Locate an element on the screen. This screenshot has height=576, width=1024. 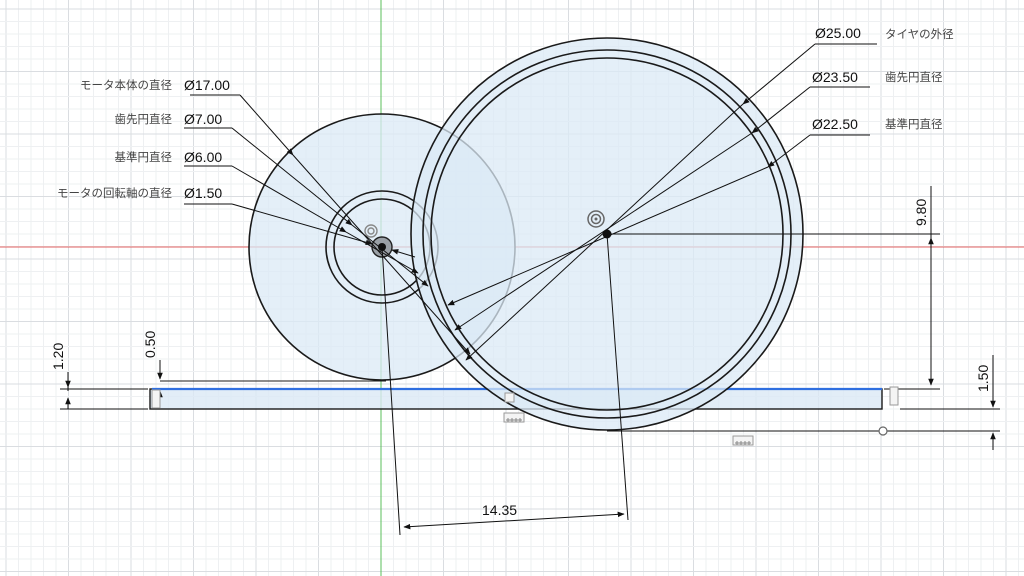
center-distance-value: 14.35 is located at coordinates (499, 510).